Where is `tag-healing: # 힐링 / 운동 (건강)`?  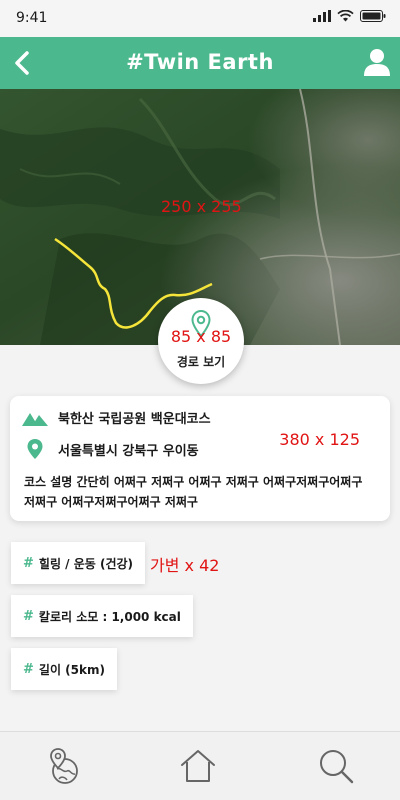
tag-healing: # 힐링 / 운동 (건강) is located at coordinates (78, 563).